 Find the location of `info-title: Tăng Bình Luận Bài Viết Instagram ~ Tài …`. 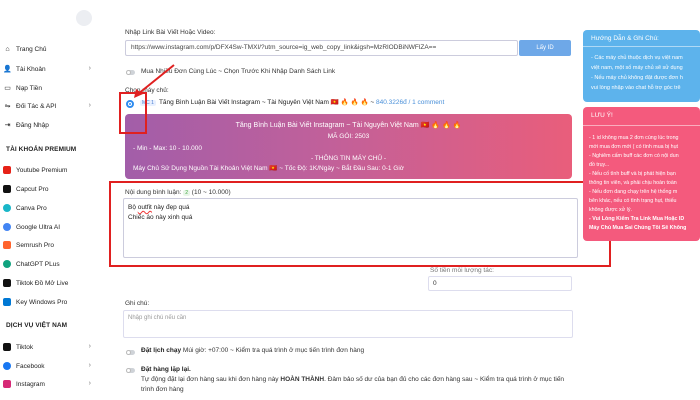

info-title: Tăng Bình Luận Bài Viết Instagram ~ Tài … is located at coordinates (348, 125).